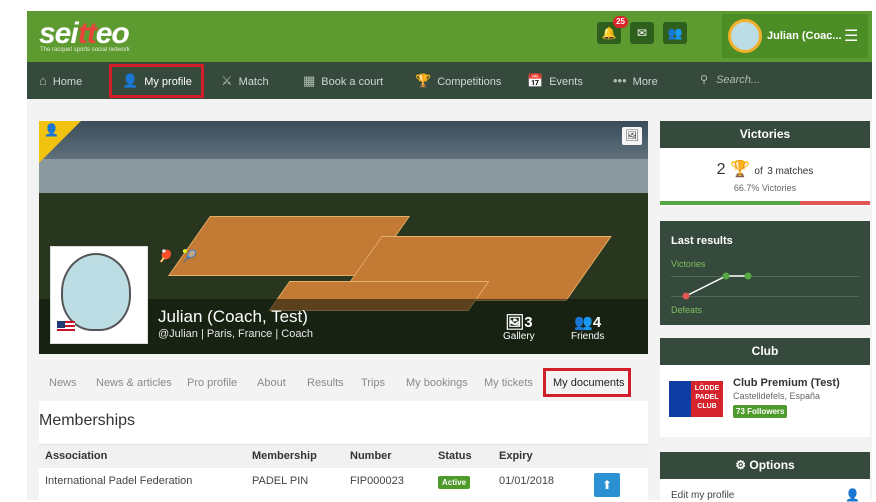 Image resolution: width=876 pixels, height=502 pixels. Describe the element at coordinates (343, 80) in the screenshot. I see `nav-book-a-court: ▦ Book a court` at that location.